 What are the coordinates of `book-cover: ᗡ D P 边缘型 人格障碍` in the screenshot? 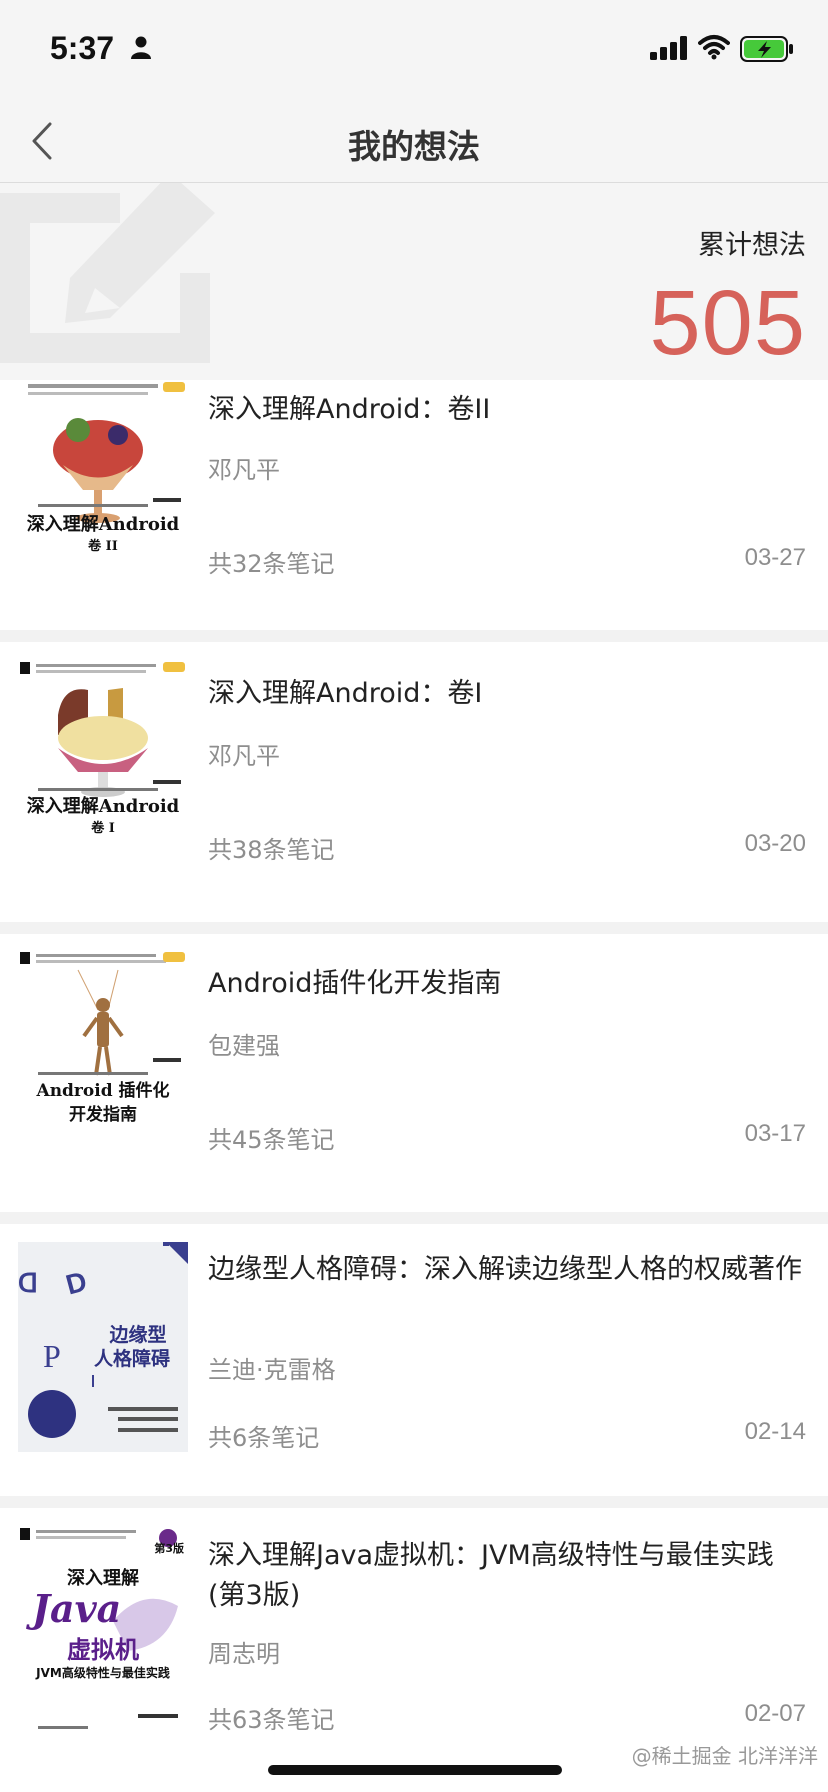 It's located at (103, 1347).